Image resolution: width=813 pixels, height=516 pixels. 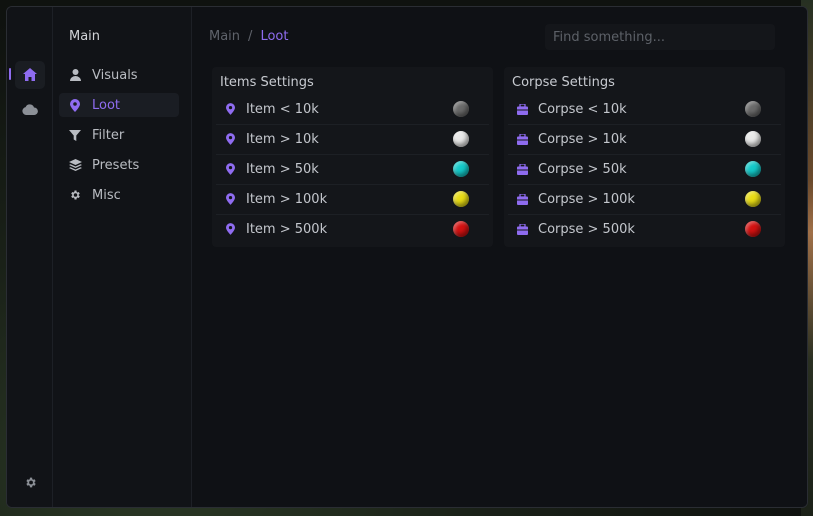 I want to click on setting-row: Item > 100k, so click(x=352, y=199).